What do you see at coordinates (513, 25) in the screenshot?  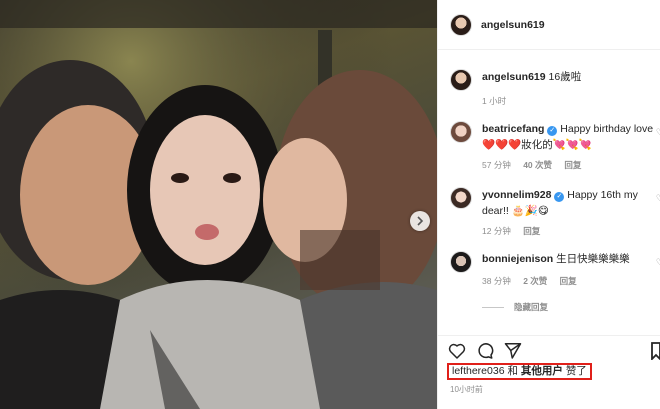 I see `header-username: angelsun619` at bounding box center [513, 25].